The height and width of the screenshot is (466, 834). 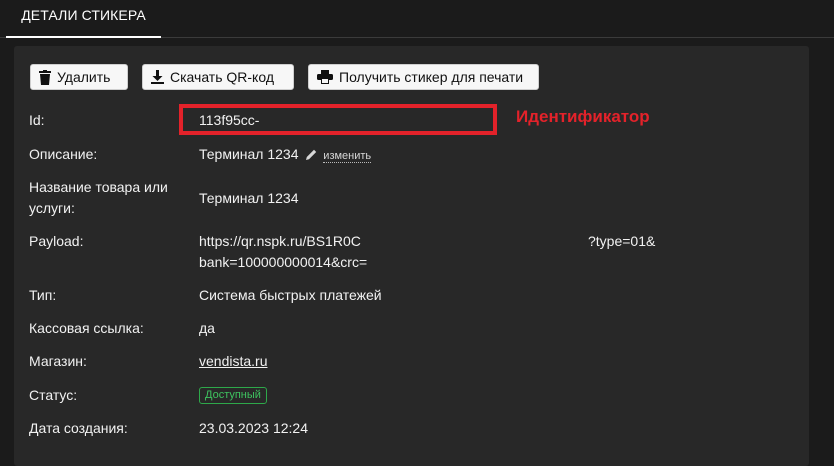 What do you see at coordinates (83, 19) in the screenshot?
I see `tab-sticker-details: ДЕТАЛИ СТИКЕРА` at bounding box center [83, 19].